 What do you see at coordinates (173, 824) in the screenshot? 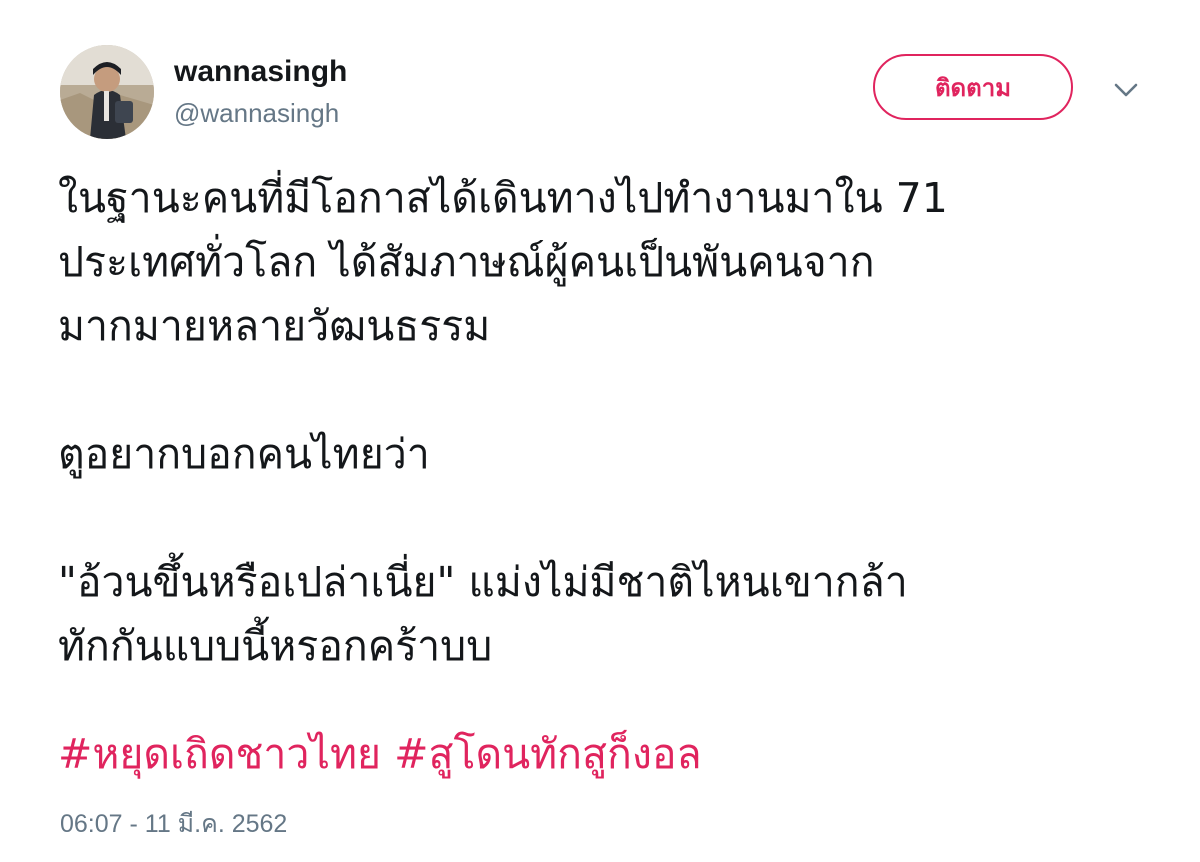
I see `tweet-timestamp: 06:07 - 11 มี.ค. 2562` at bounding box center [173, 824].